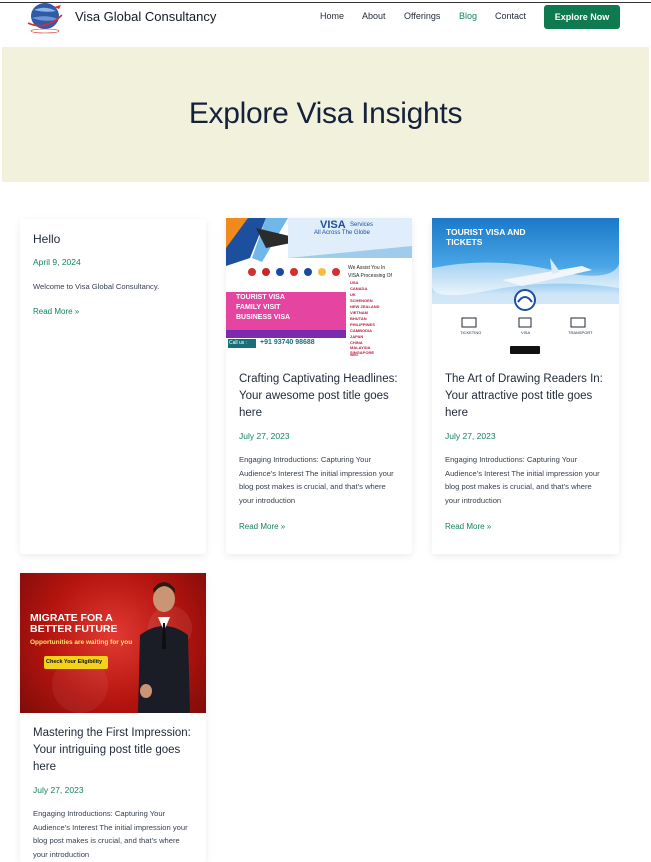  I want to click on image-country-8: CAMBODIA, so click(361, 330).